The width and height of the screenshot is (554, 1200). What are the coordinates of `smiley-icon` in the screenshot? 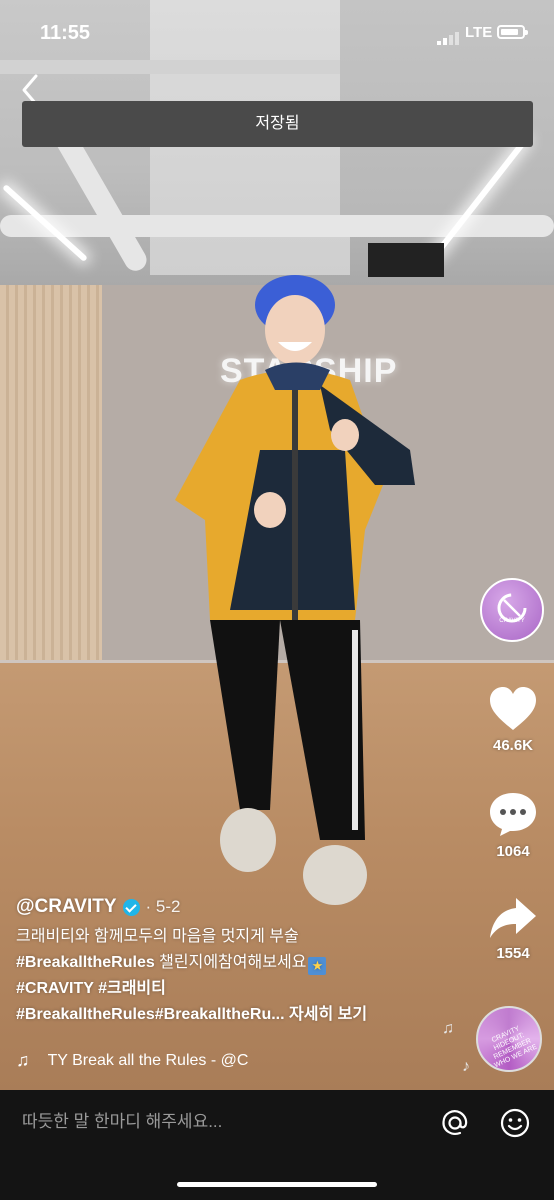 It's located at (515, 1123).